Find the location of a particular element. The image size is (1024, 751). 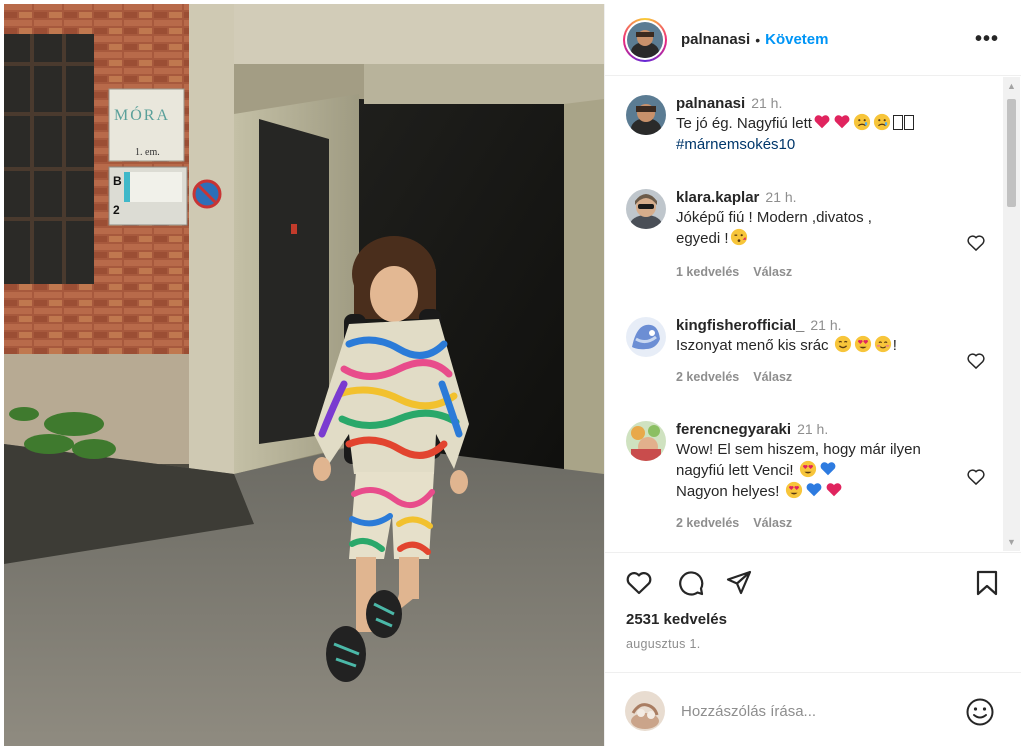

author-avatar is located at coordinates (645, 39).